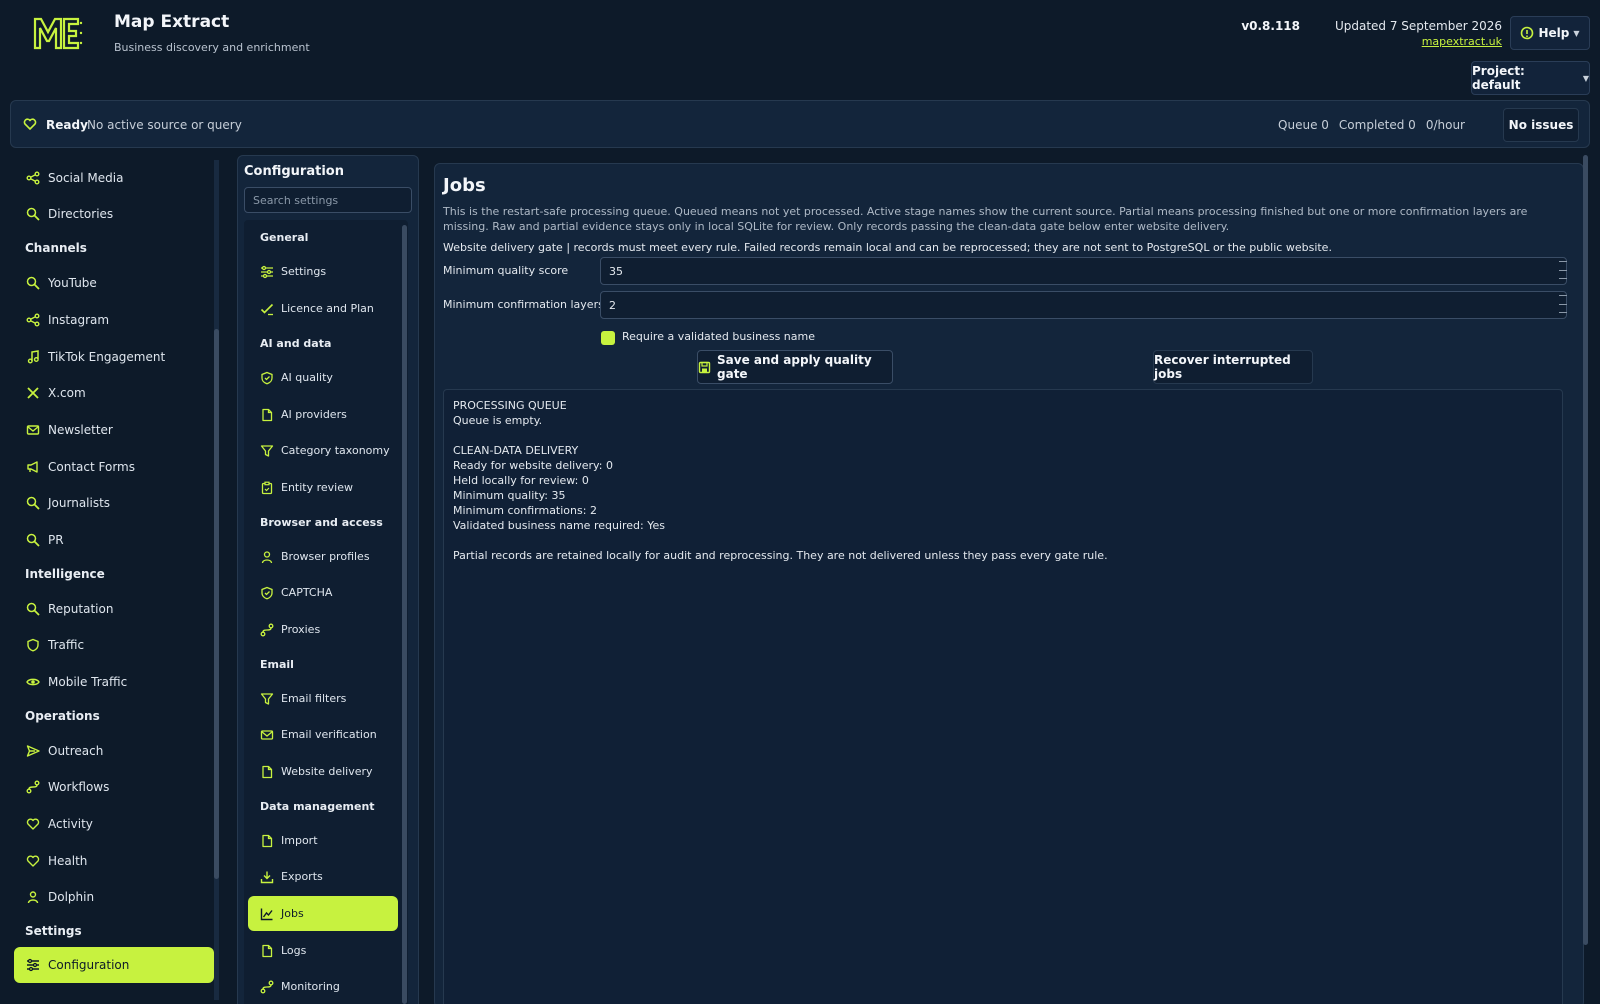 The image size is (1600, 1004). Describe the element at coordinates (33, 751) in the screenshot. I see `send-icon` at that location.